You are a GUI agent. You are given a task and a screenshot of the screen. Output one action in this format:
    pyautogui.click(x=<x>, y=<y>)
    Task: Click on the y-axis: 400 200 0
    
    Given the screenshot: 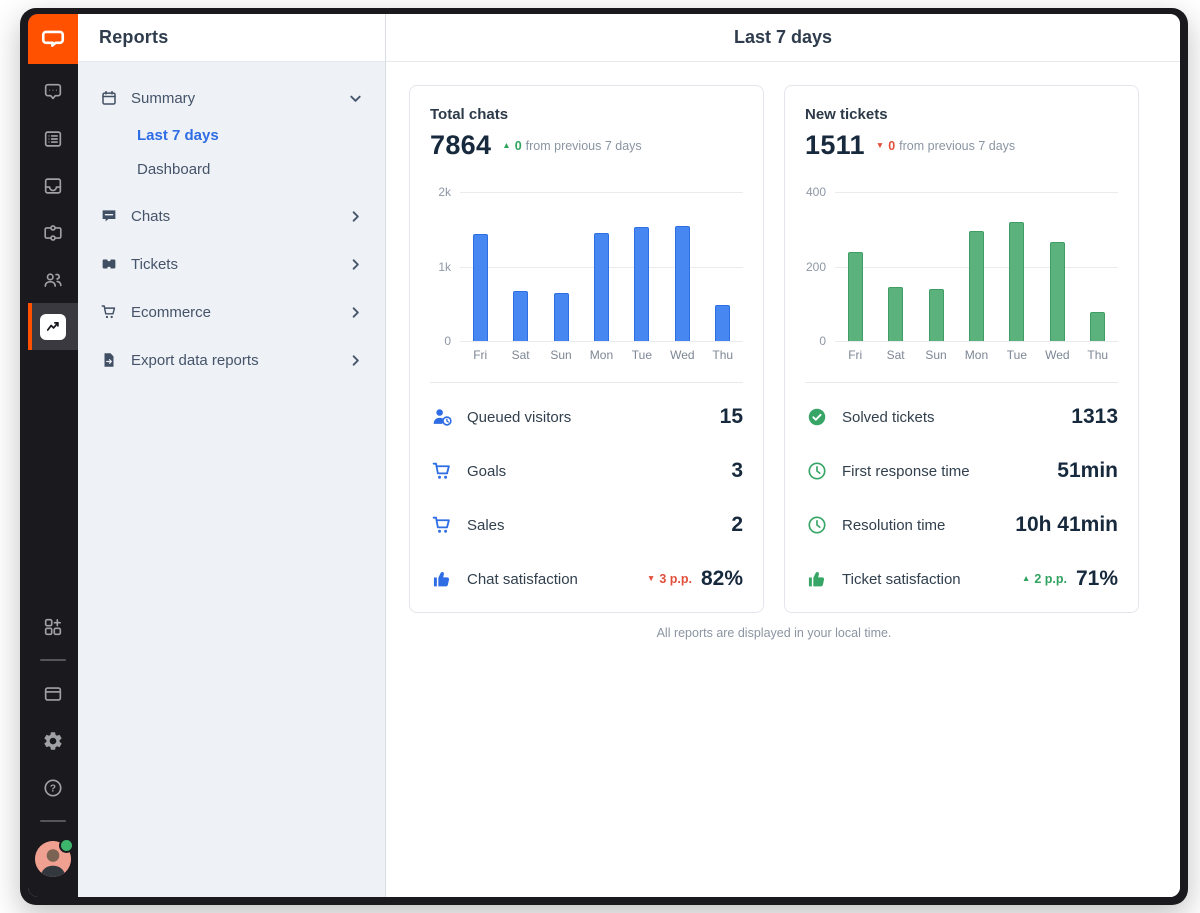 What is the action you would take?
    pyautogui.click(x=820, y=266)
    